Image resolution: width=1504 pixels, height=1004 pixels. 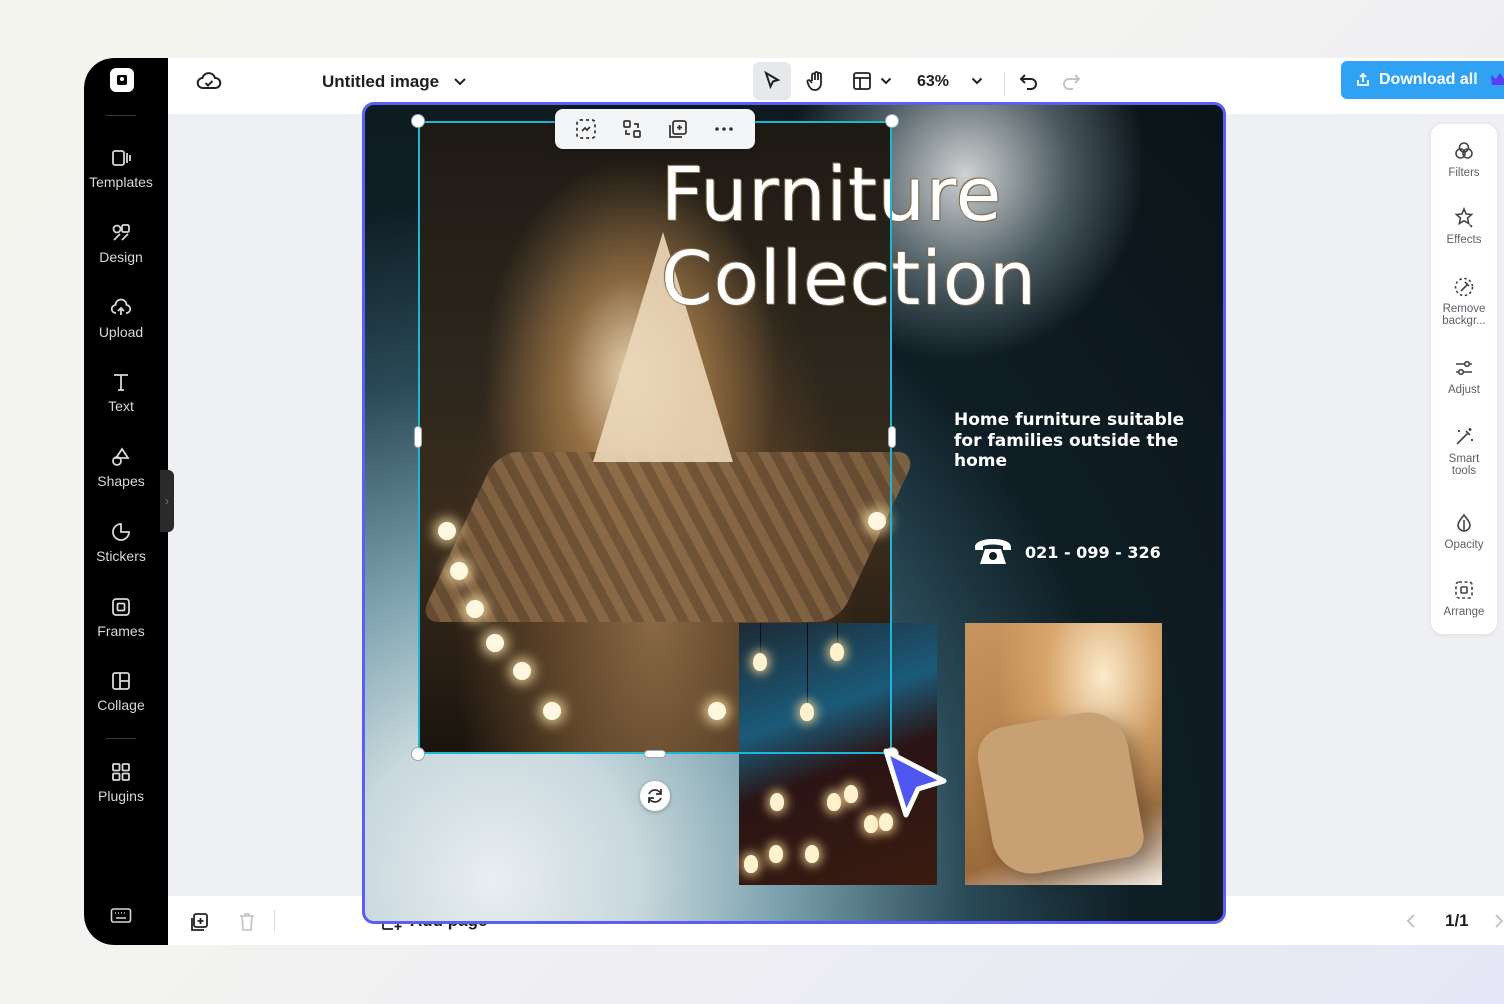 What do you see at coordinates (121, 456) in the screenshot?
I see `shapes-icon` at bounding box center [121, 456].